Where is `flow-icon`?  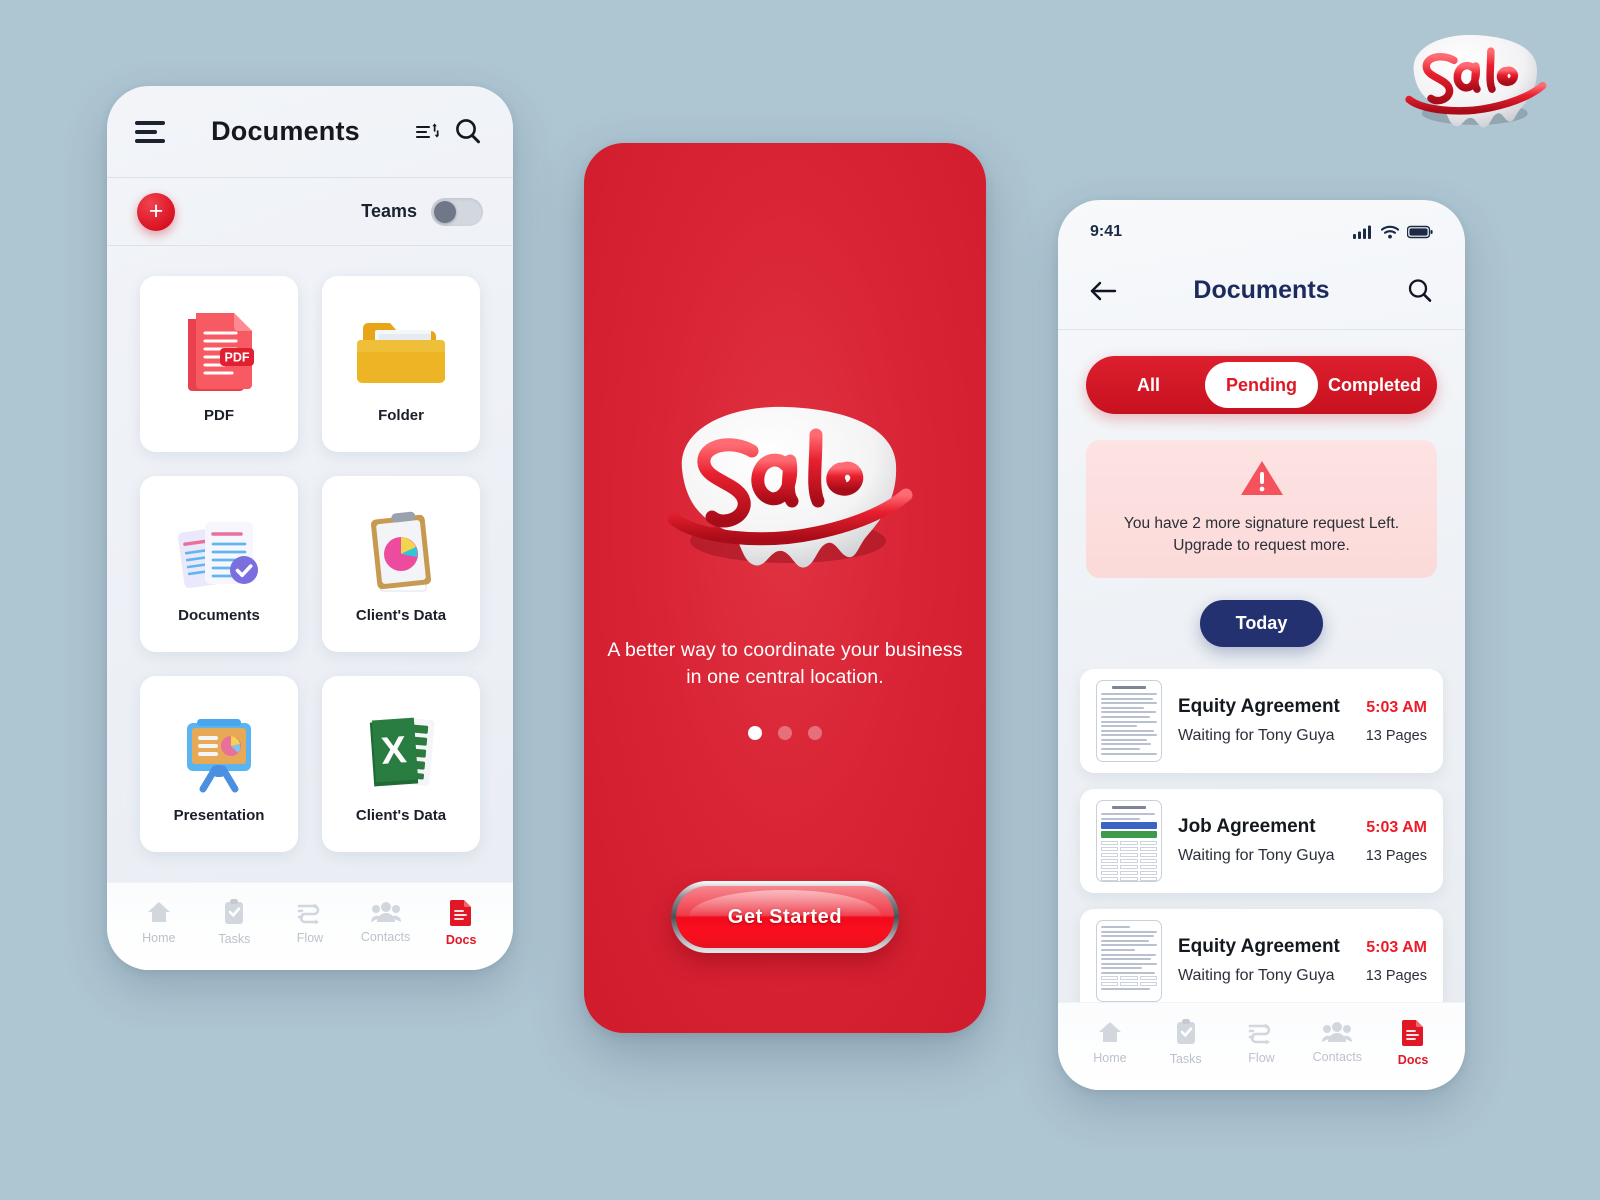 flow-icon is located at coordinates (308, 913).